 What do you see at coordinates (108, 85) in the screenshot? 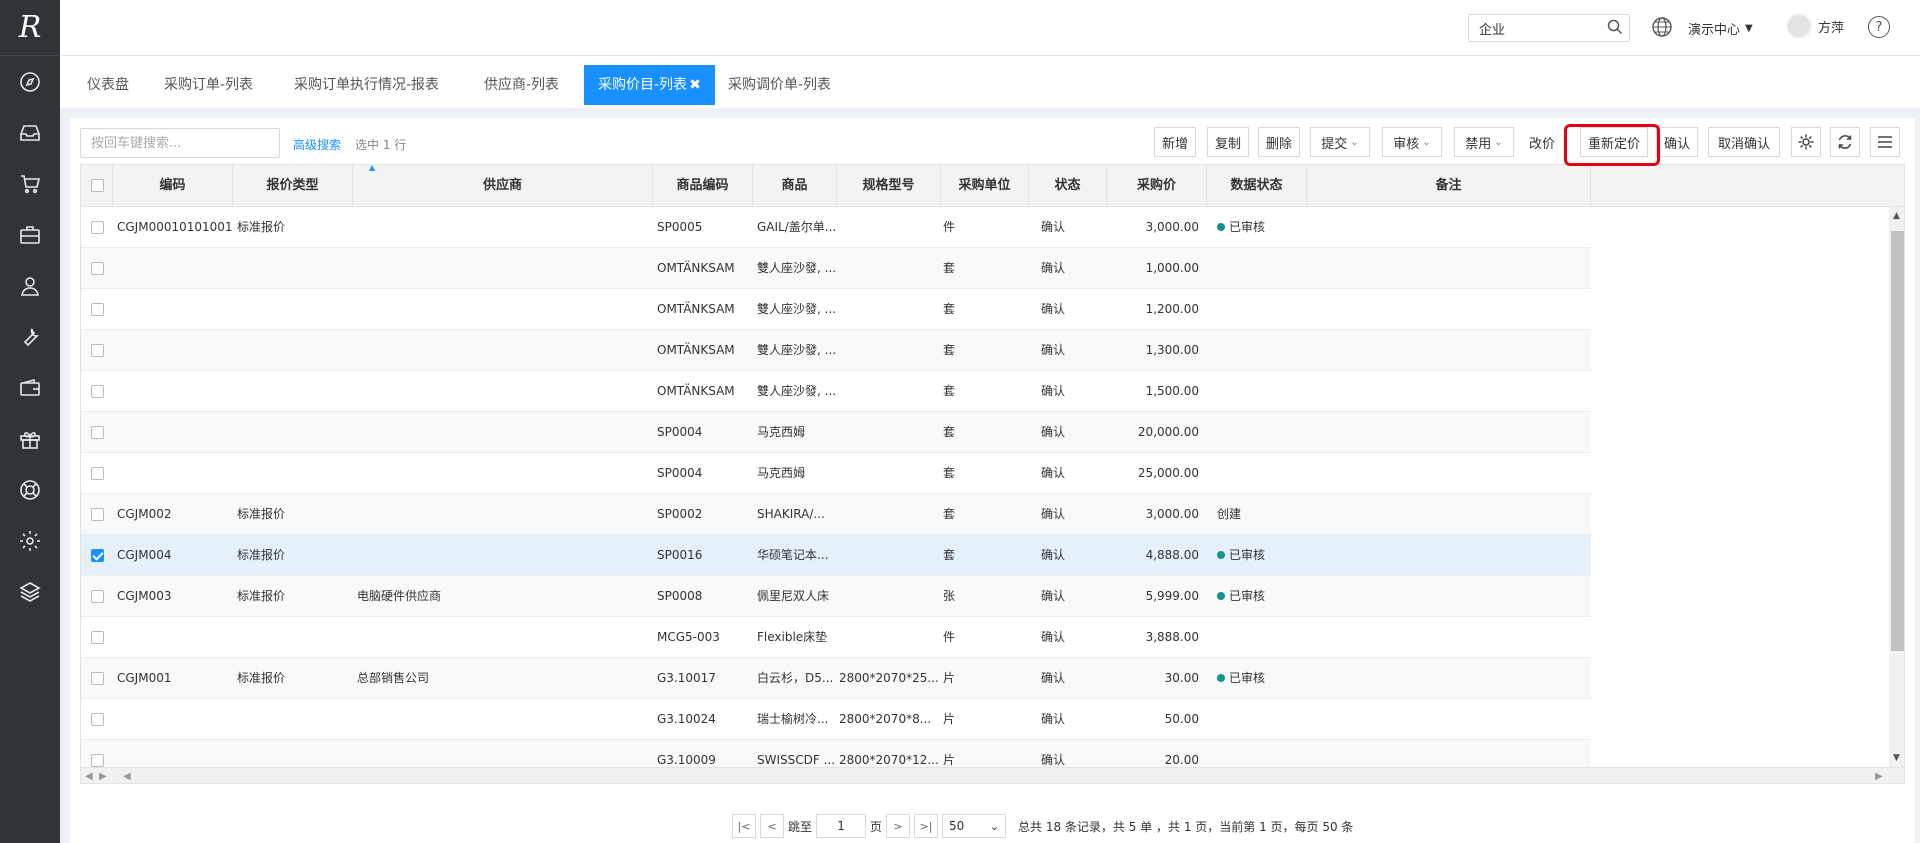
I see `tab-dashboard: 仪表盘` at bounding box center [108, 85].